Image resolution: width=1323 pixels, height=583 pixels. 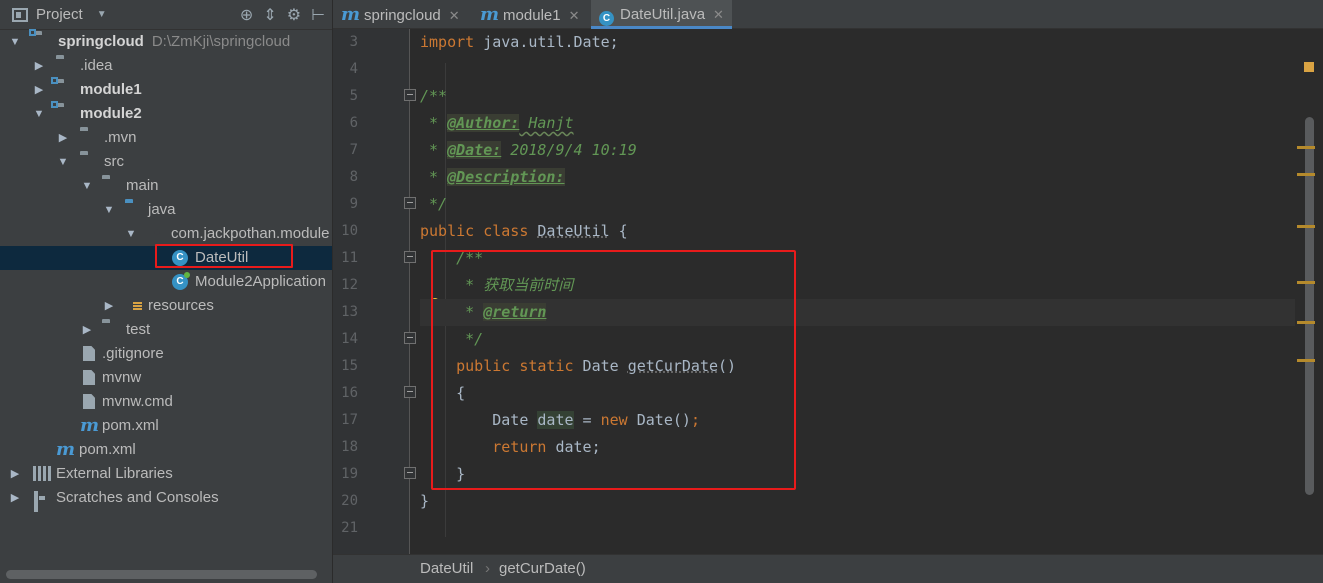 I want to click on tree-item-root-pom: m pom.xml, so click(x=166, y=450).